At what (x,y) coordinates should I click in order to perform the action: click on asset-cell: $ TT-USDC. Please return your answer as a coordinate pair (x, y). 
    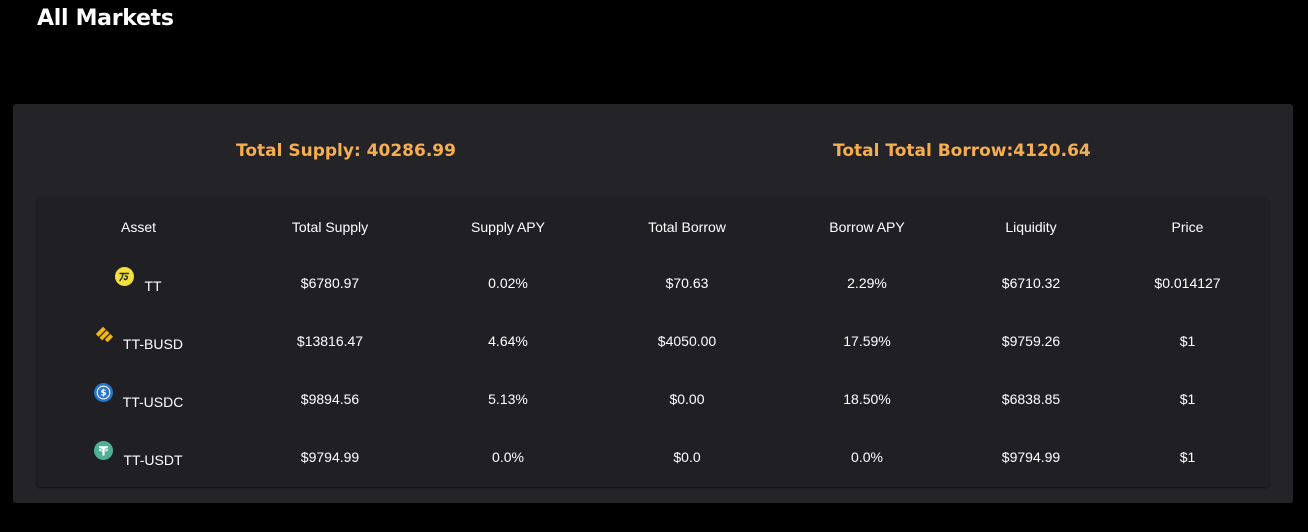
    Looking at the image, I should click on (138, 399).